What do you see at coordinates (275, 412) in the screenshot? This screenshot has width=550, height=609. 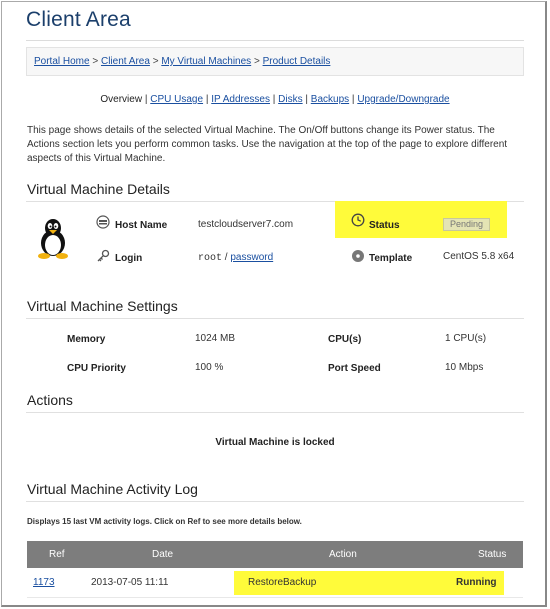 I see `actions-divider` at bounding box center [275, 412].